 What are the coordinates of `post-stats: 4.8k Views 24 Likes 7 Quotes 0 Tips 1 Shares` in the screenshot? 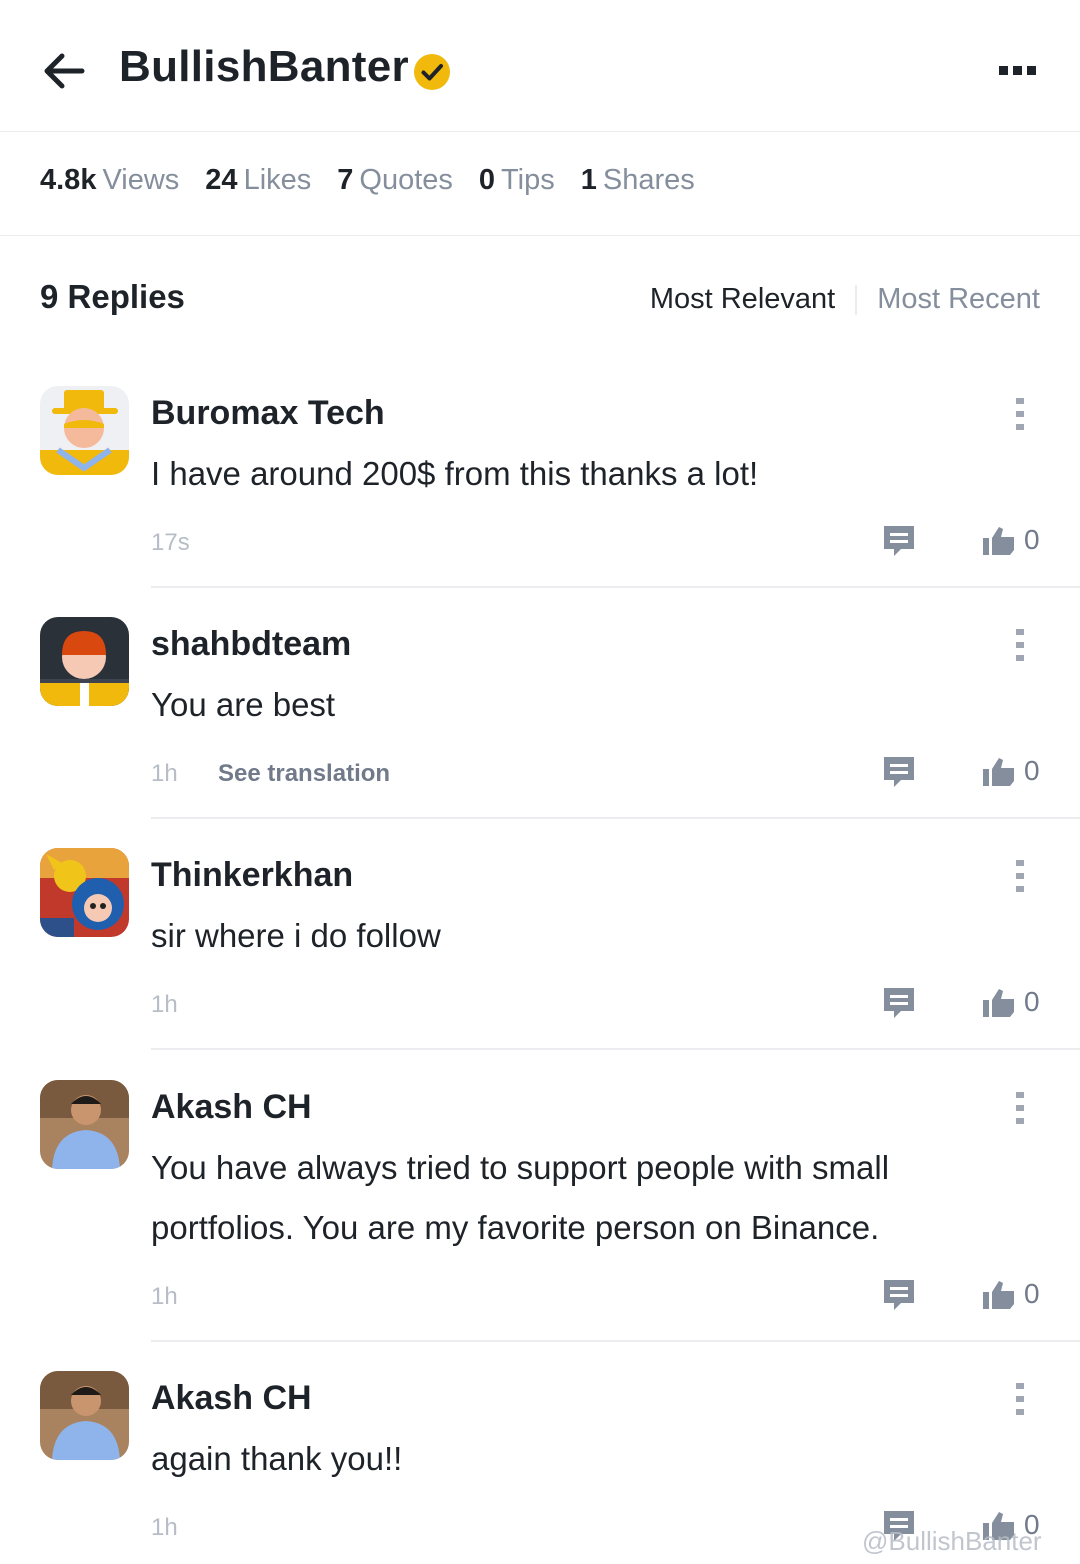 It's located at (367, 182).